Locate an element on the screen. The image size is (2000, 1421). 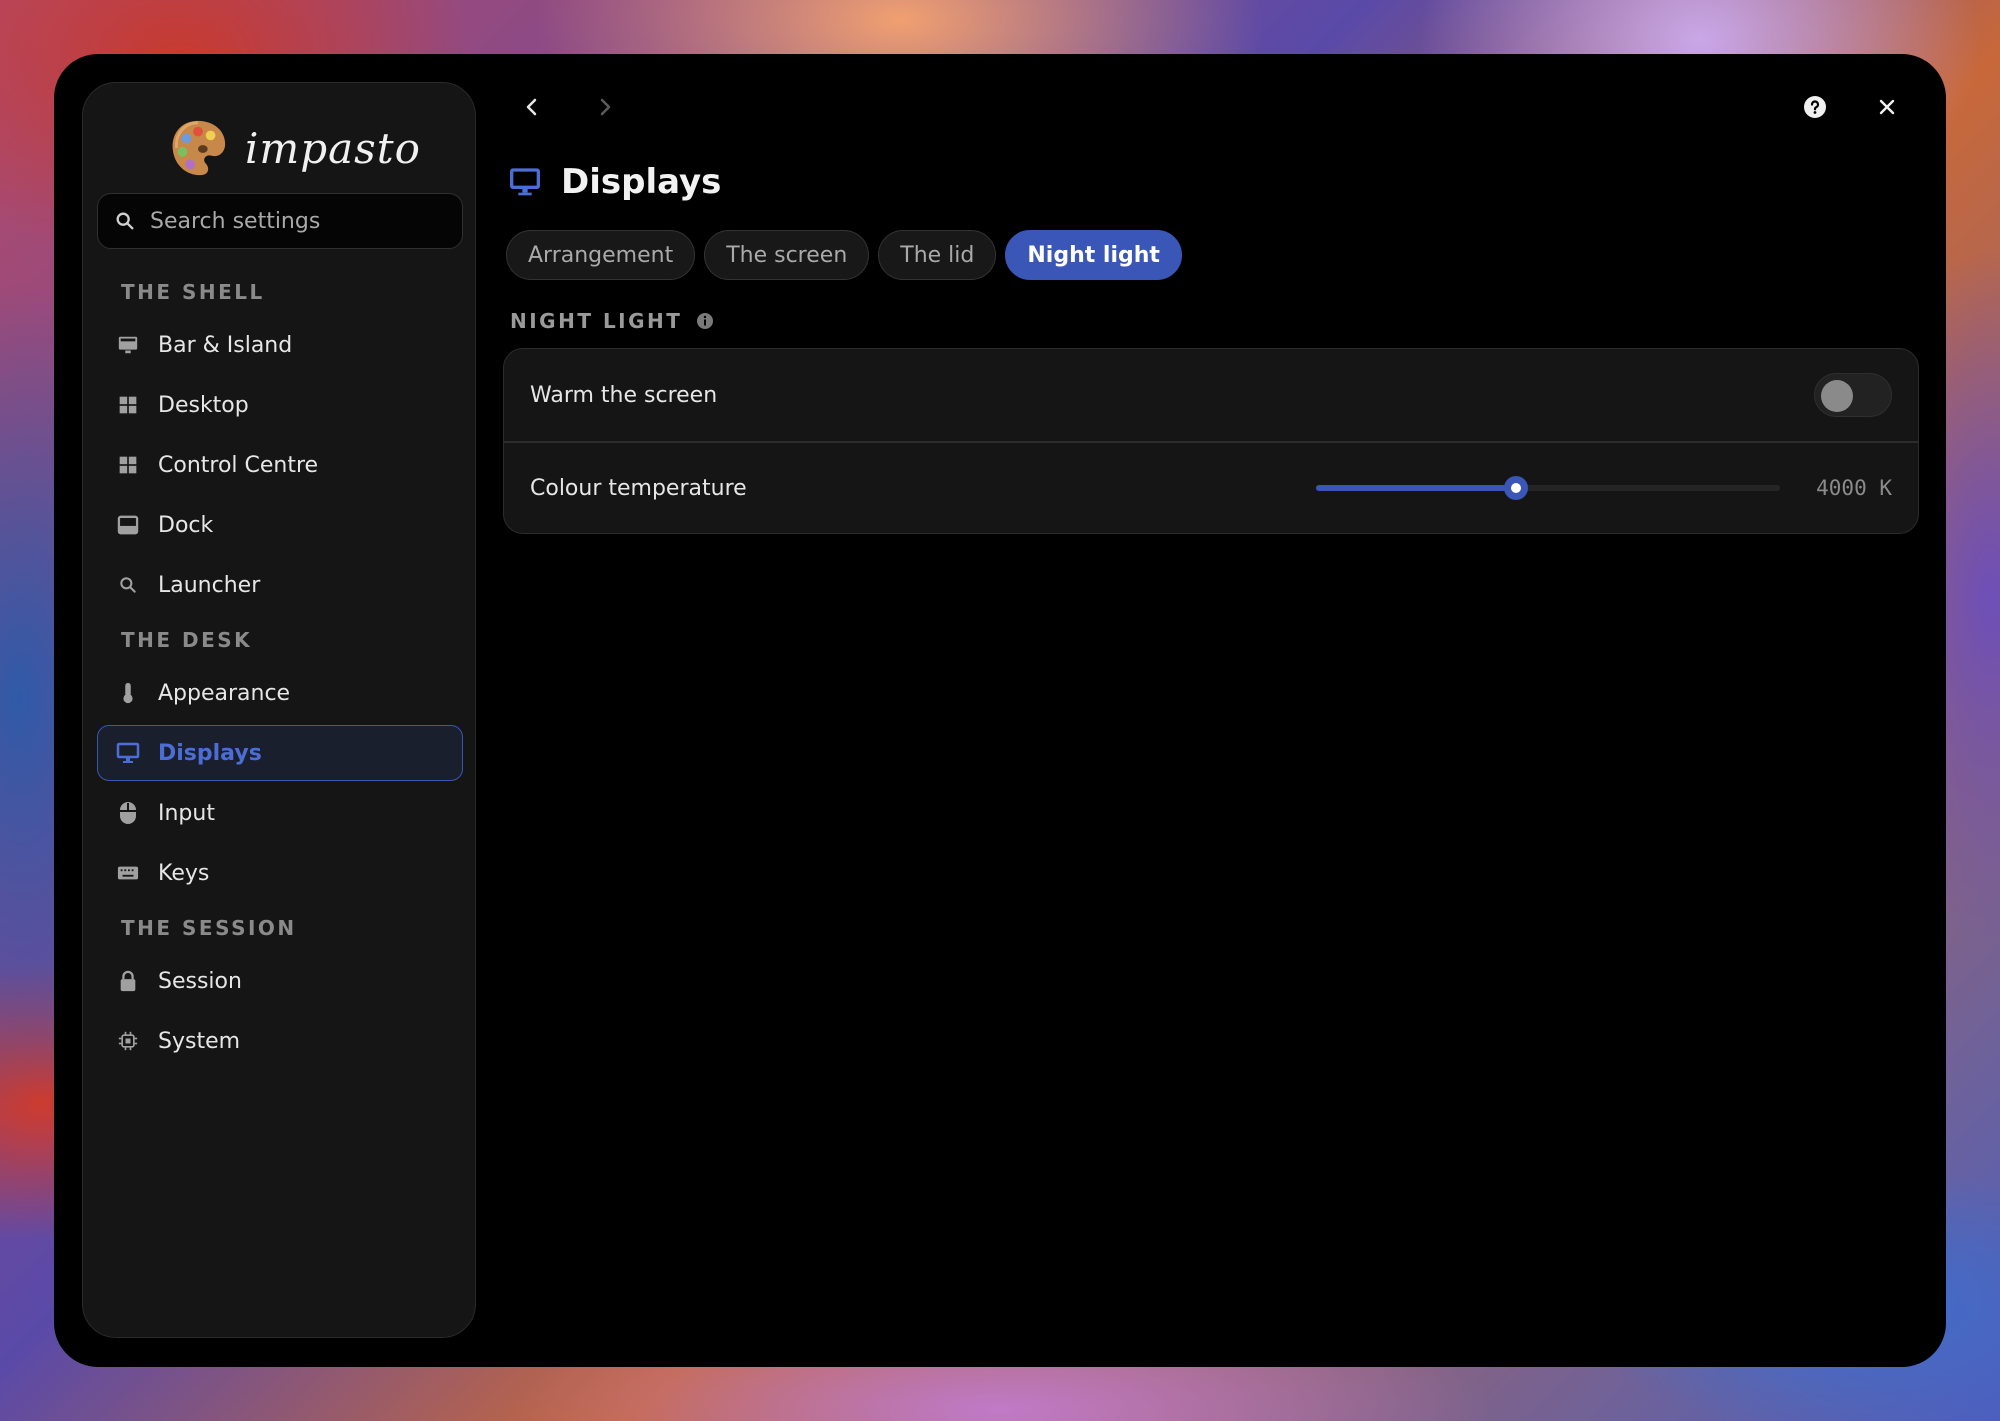
sidebar-item-label: System is located at coordinates (199, 1041).